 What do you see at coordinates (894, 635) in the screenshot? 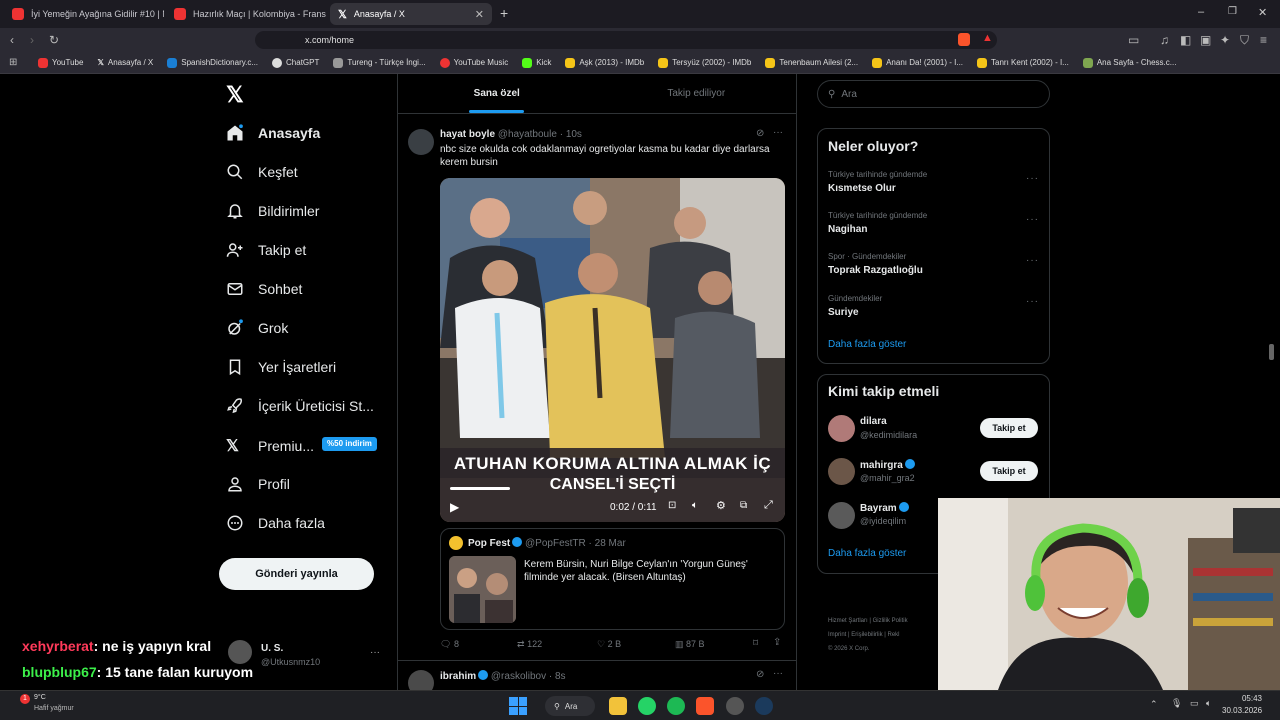
I see `footer-link: Rekl` at bounding box center [894, 635].